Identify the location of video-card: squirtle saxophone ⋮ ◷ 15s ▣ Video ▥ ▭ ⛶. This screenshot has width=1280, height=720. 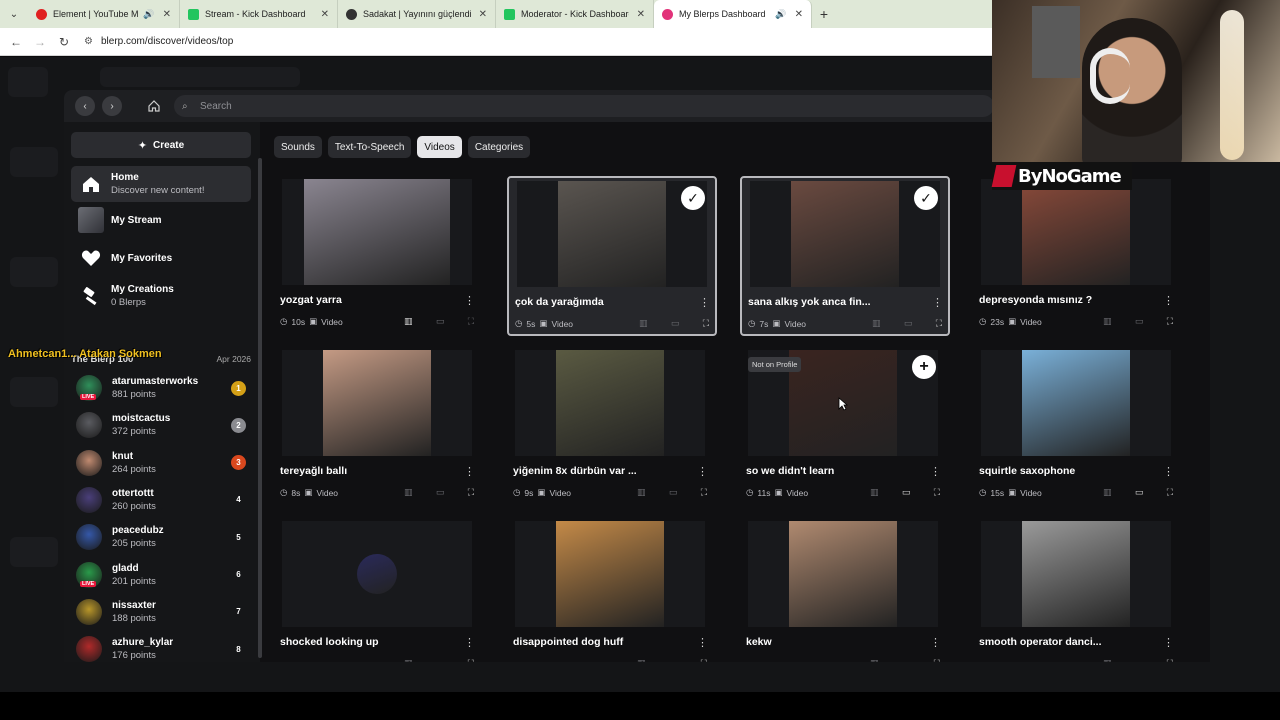
(1078, 427).